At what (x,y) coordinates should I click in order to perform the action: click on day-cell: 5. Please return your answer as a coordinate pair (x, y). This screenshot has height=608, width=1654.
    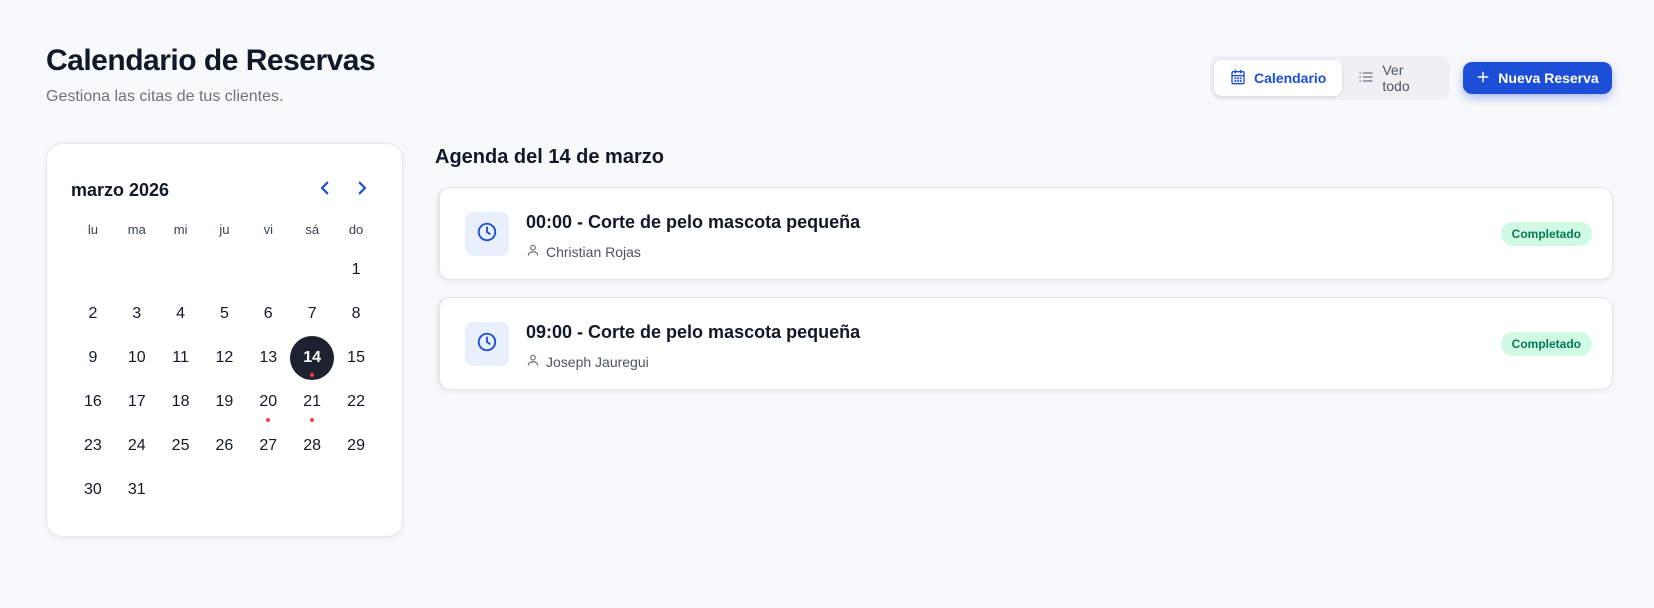
    Looking at the image, I should click on (224, 314).